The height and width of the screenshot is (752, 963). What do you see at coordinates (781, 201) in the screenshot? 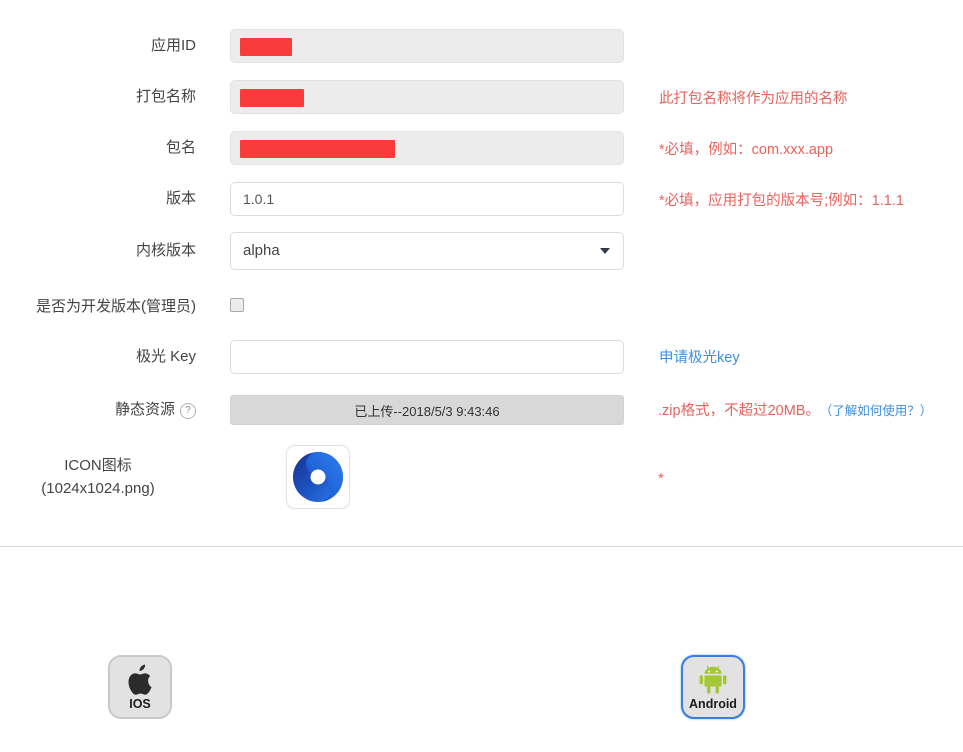
I see `hint-version: *必填，应用打包的版本号;例如：1.1.1` at bounding box center [781, 201].